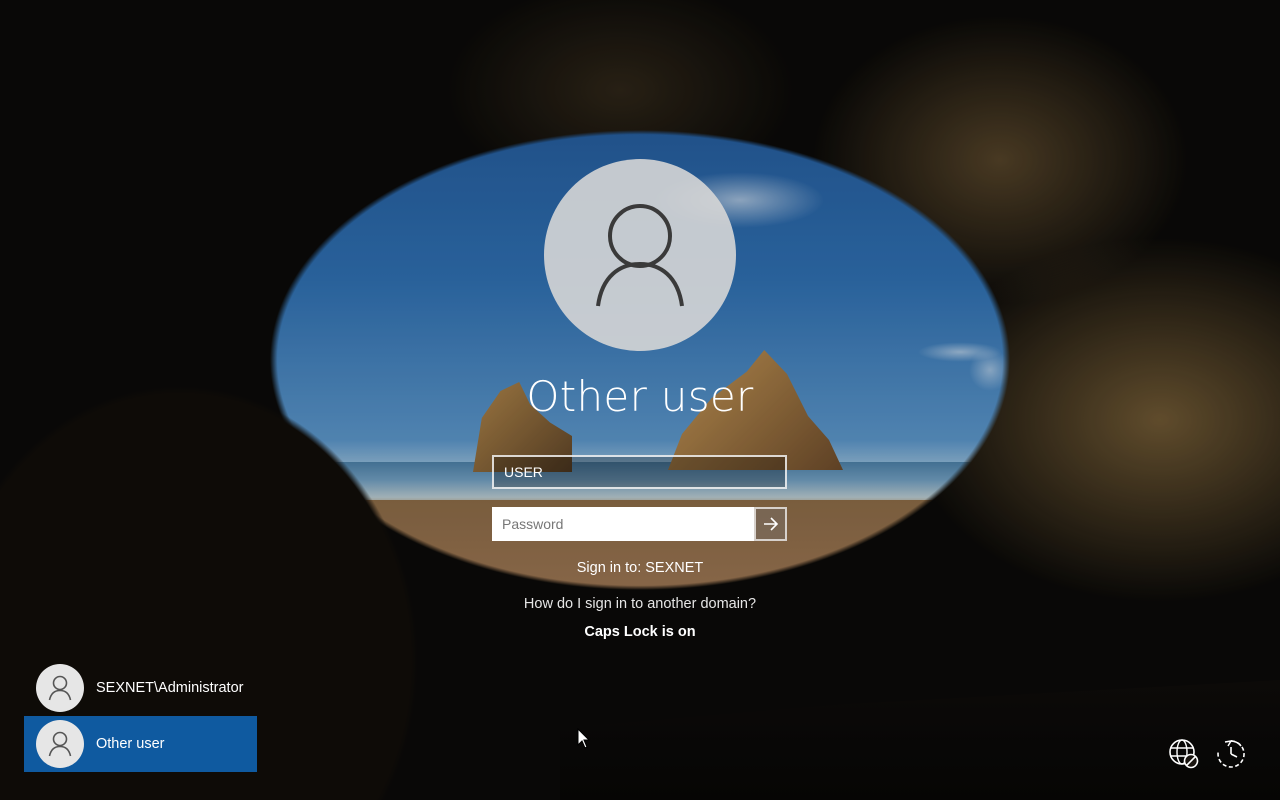 The width and height of the screenshot is (1280, 800). Describe the element at coordinates (640, 568) in the screenshot. I see `sign-in-domain-text: Sign in to: SEXNET` at that location.